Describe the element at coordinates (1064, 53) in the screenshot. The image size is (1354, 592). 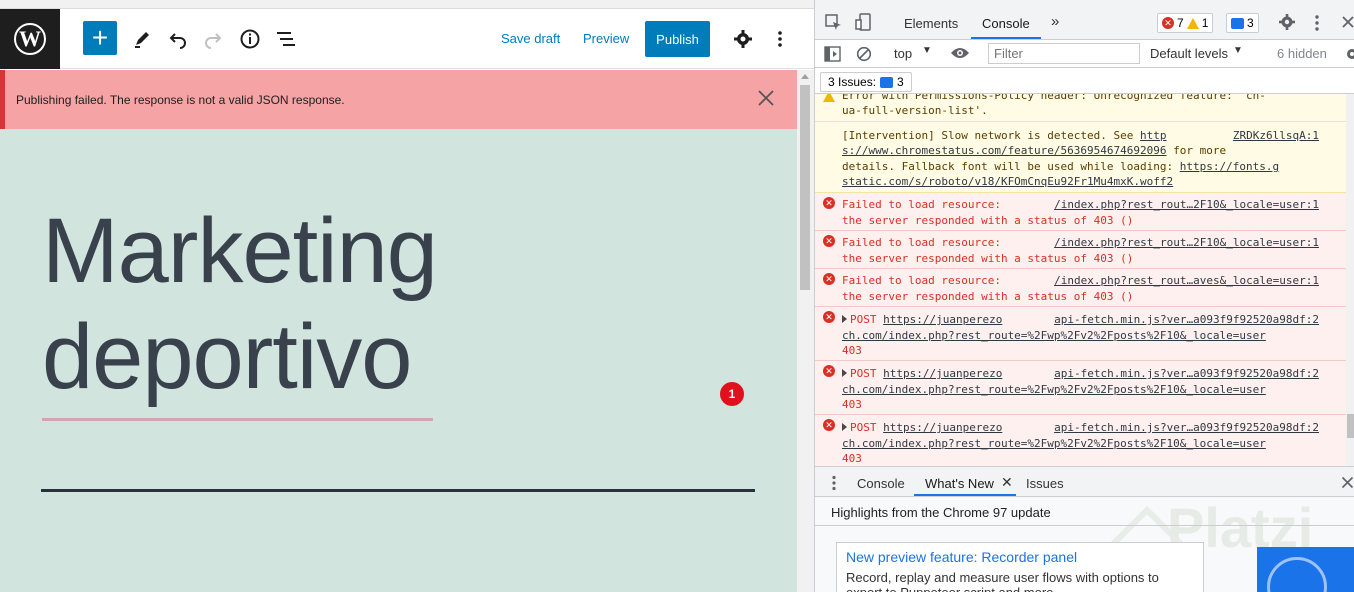
I see `filter-input` at that location.